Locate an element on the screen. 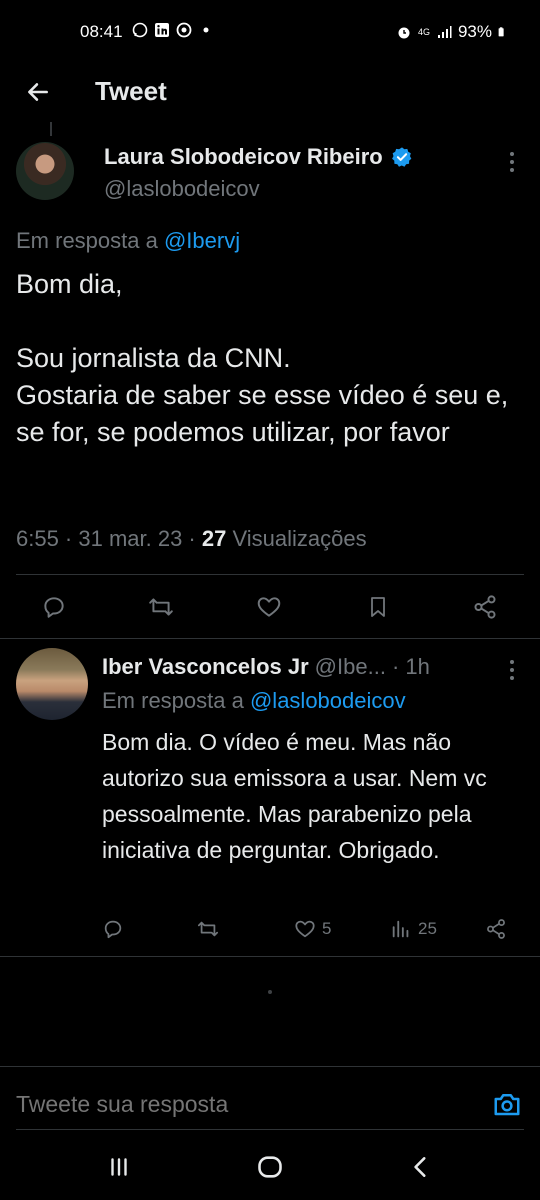 This screenshot has height=1200, width=540. network-label: 4G is located at coordinates (423, 31).